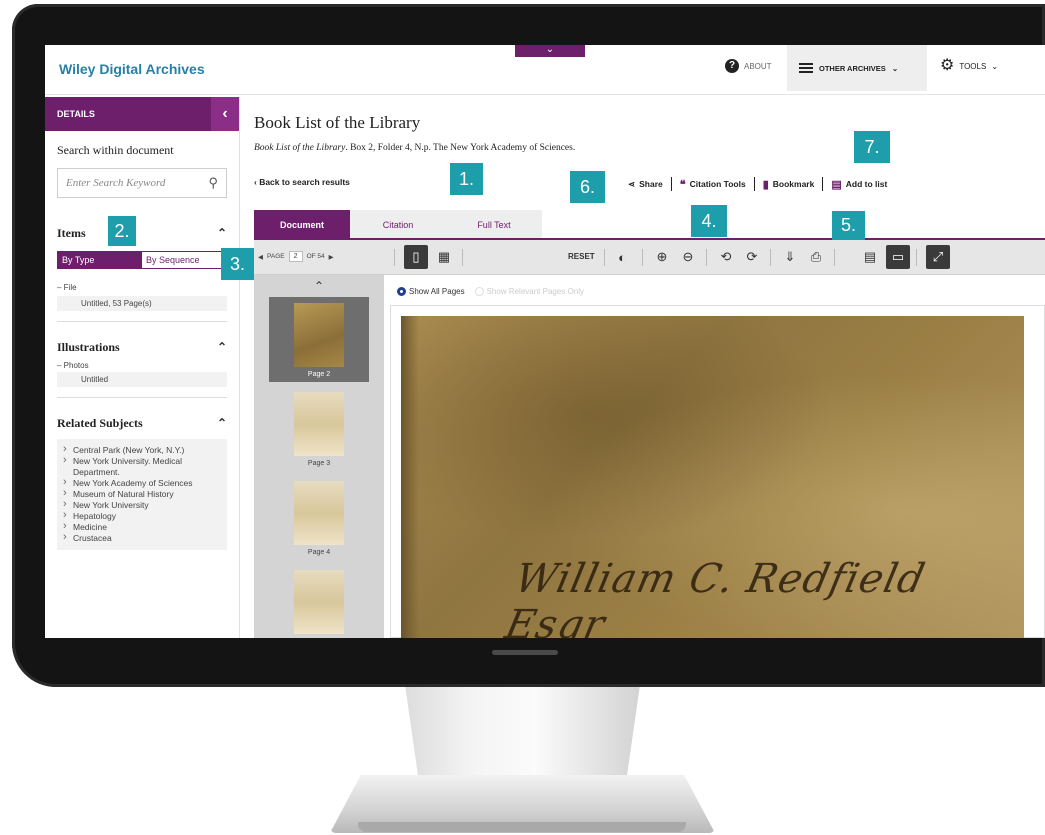 This screenshot has height=835, width=1045. I want to click on fullscreen-icon: ⤢, so click(938, 257).